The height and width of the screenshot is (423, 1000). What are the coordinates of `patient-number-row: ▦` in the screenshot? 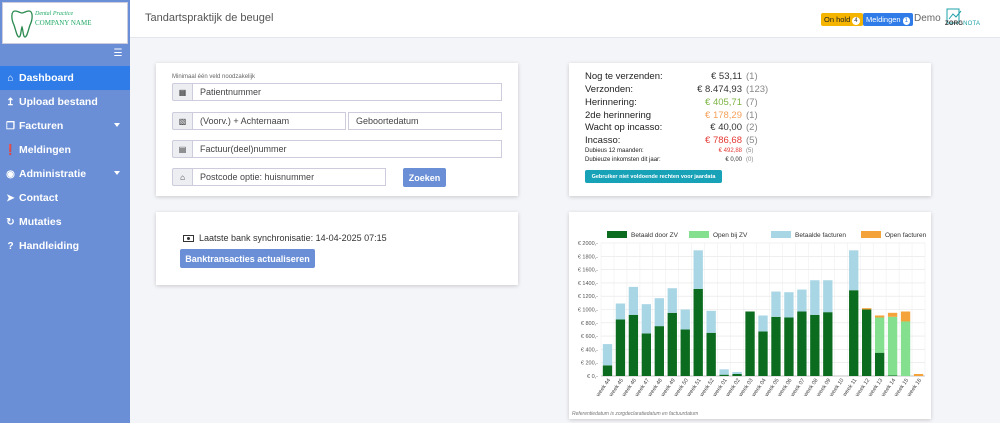 It's located at (337, 92).